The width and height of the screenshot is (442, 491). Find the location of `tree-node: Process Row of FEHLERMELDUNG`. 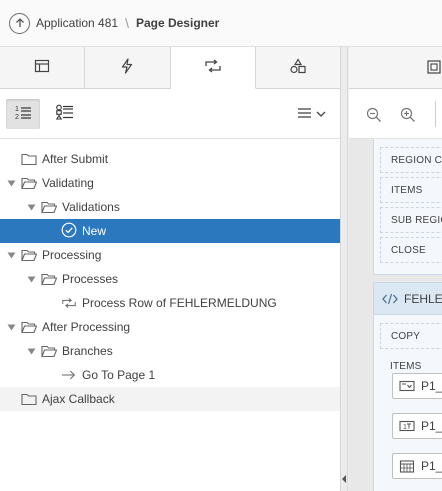

tree-node: Process Row of FEHLERMELDUNG is located at coordinates (170, 303).